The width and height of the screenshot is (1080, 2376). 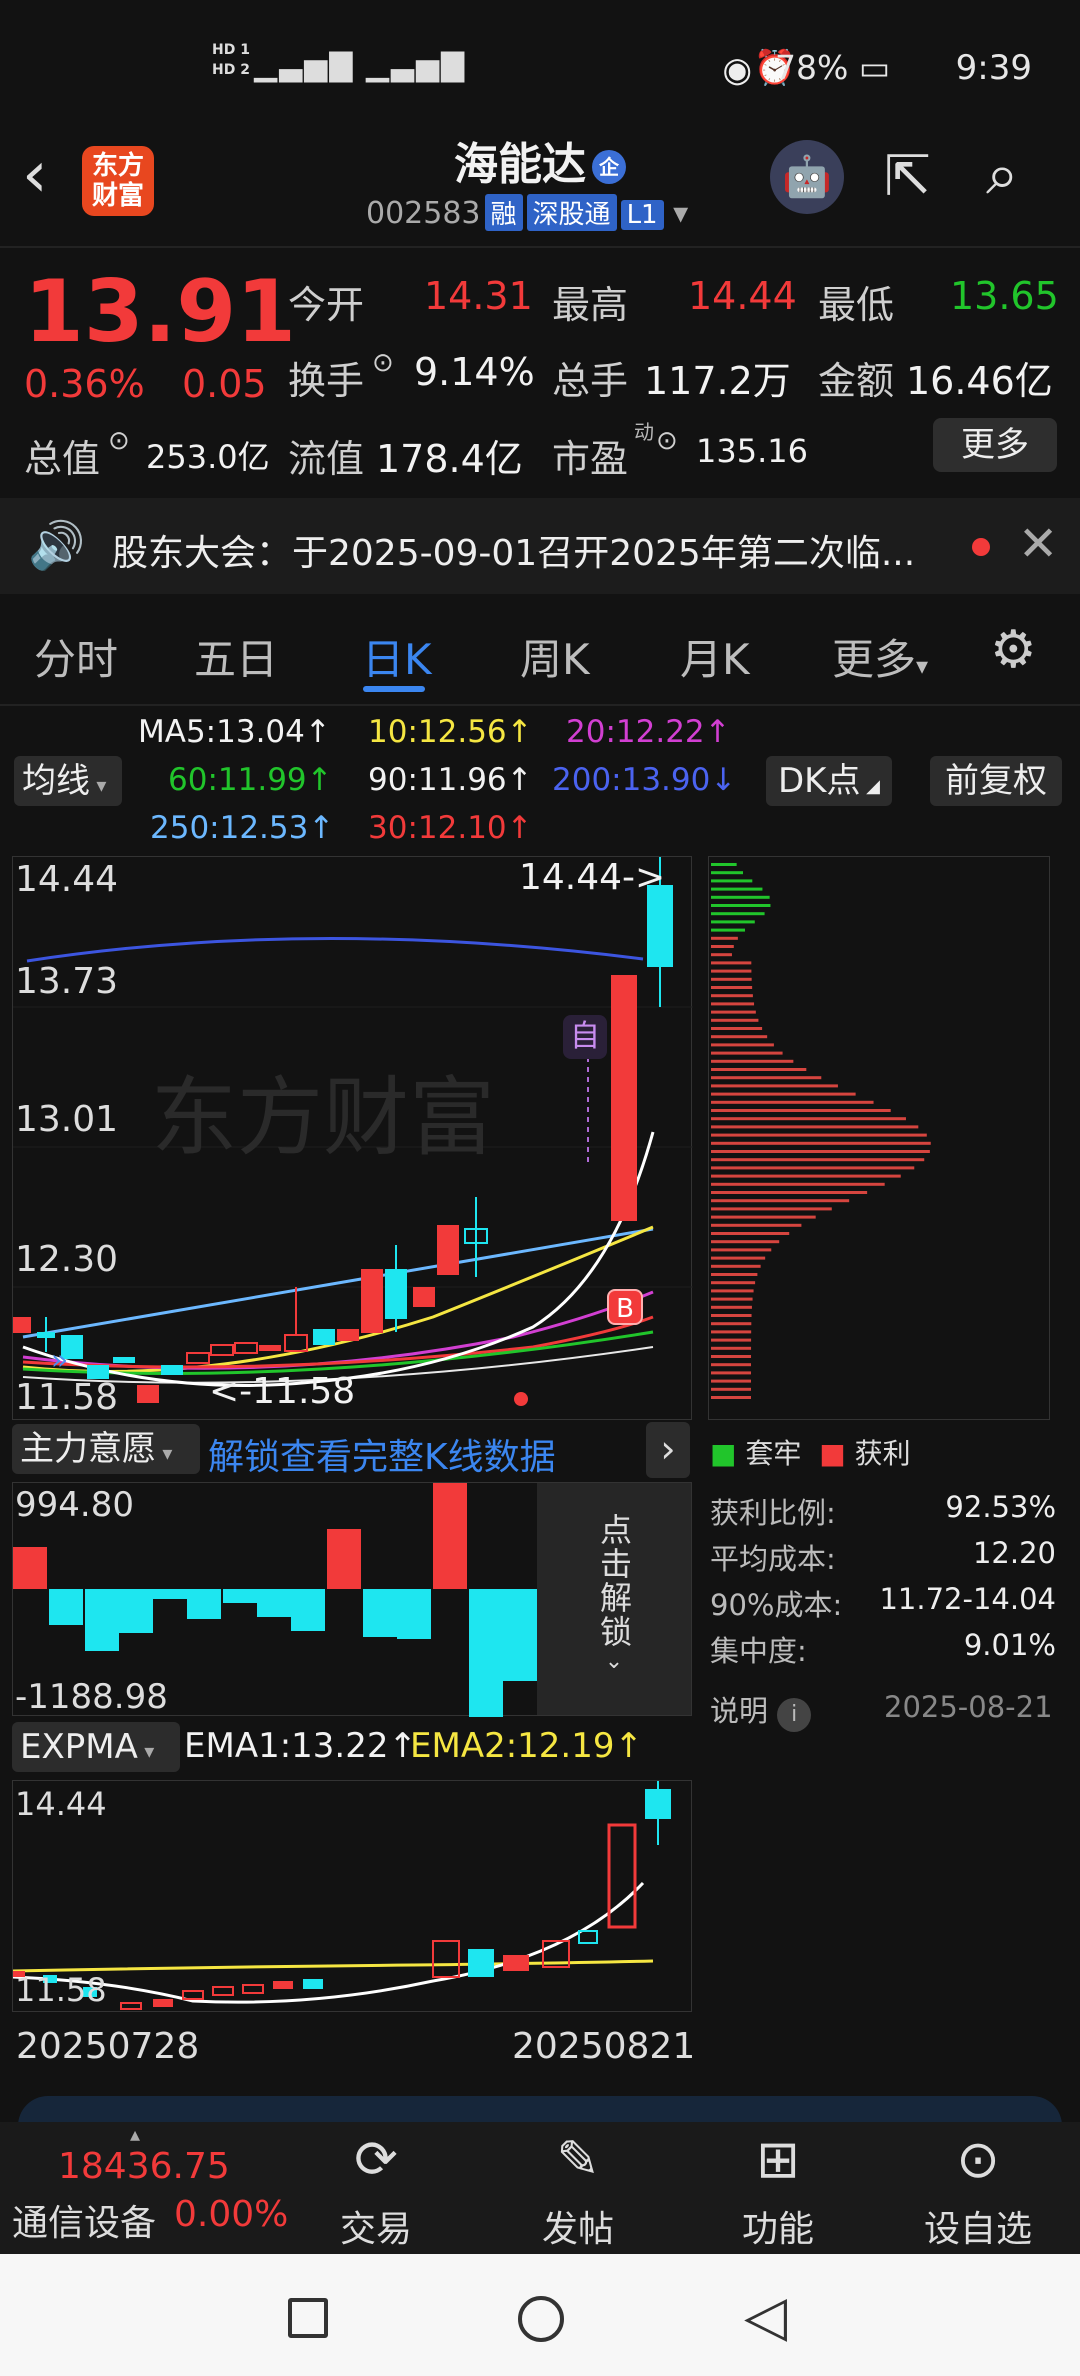 What do you see at coordinates (995, 445) in the screenshot?
I see `more-button: 更多` at bounding box center [995, 445].